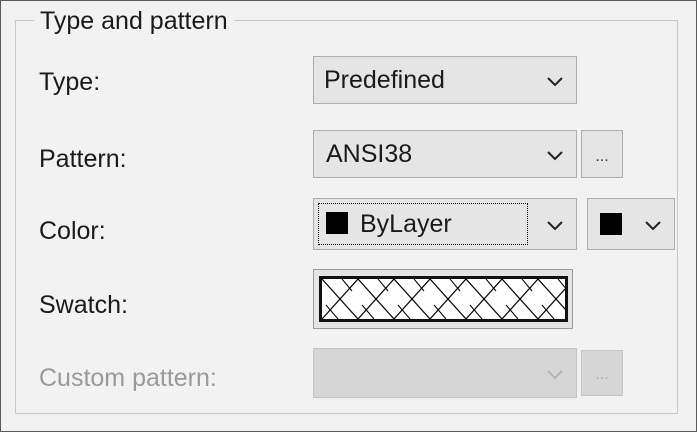  I want to click on type-dropdown: Predefined, so click(445, 80).